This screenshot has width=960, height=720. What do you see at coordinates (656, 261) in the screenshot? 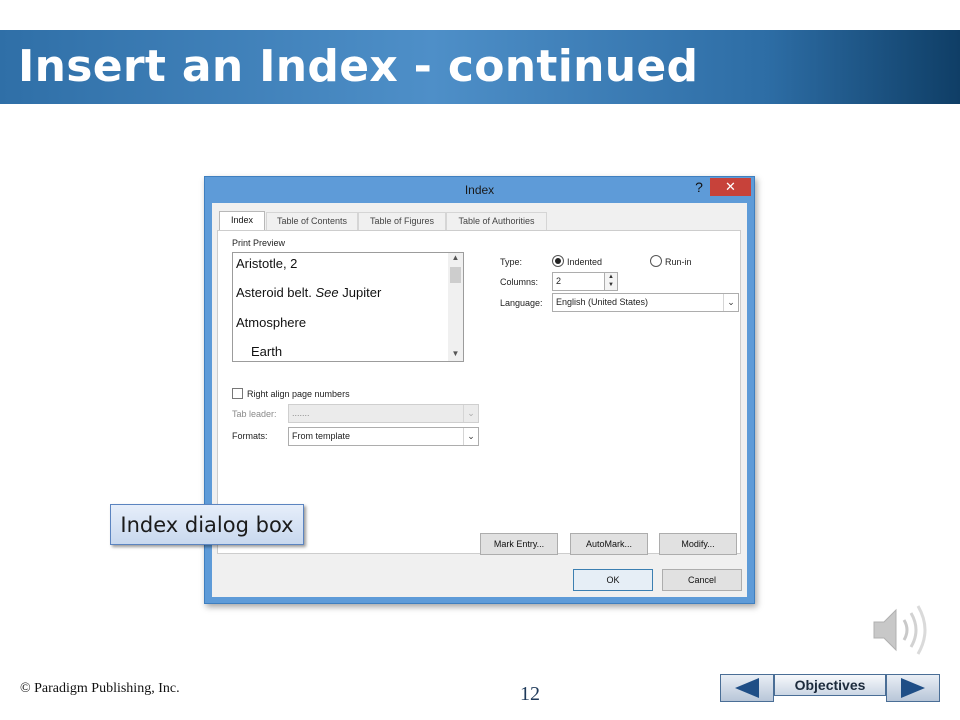
I see `run-in-radio` at bounding box center [656, 261].